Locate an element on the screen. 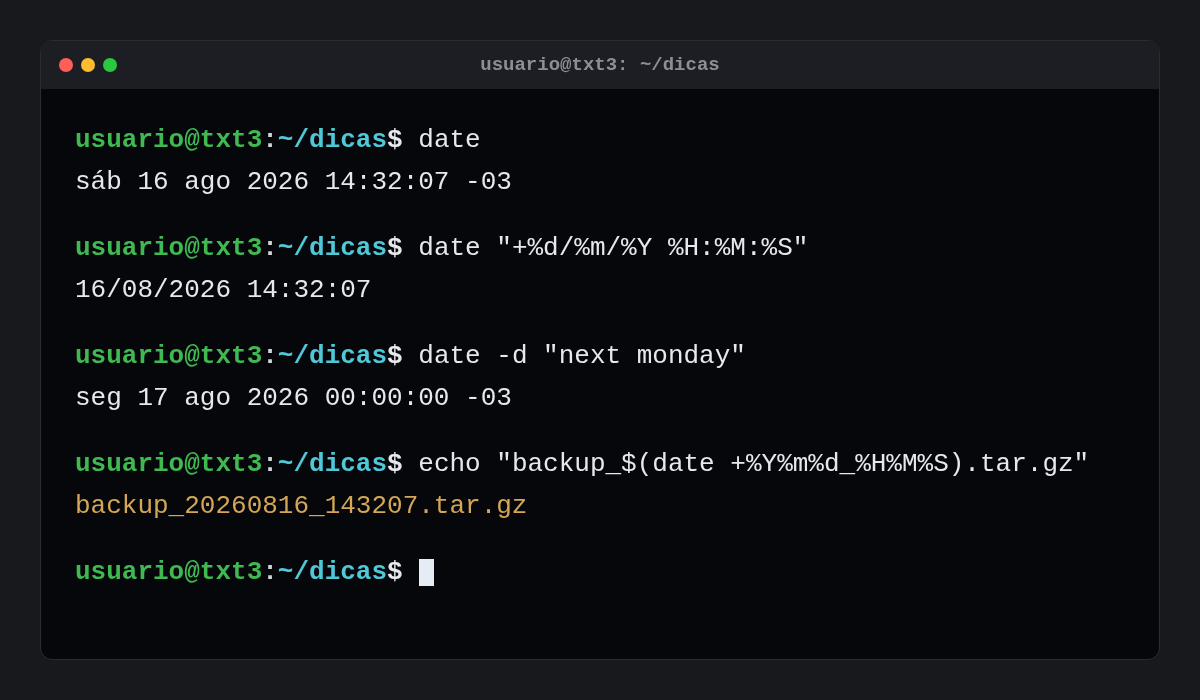 This screenshot has height=700, width=1200. command-output: sáb 16 ago 2026 14:32:07 -03 is located at coordinates (293, 182).